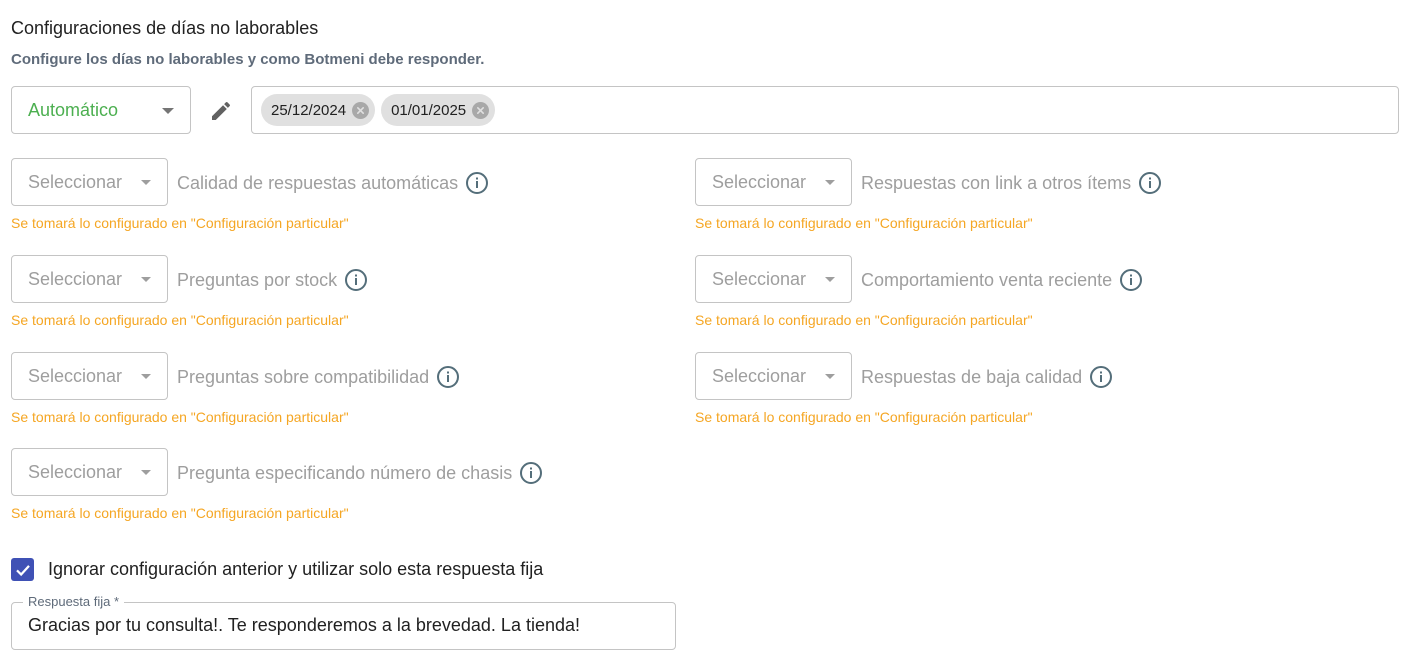  What do you see at coordinates (972, 376) in the screenshot?
I see `setting-label: Respuestas de baja calidad` at bounding box center [972, 376].